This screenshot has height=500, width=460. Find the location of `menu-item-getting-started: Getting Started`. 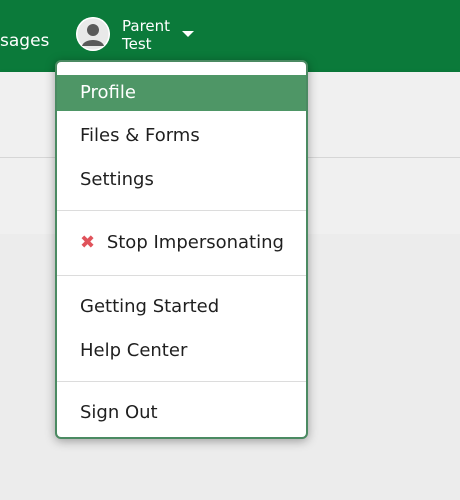

menu-item-getting-started: Getting Started is located at coordinates (181, 307).